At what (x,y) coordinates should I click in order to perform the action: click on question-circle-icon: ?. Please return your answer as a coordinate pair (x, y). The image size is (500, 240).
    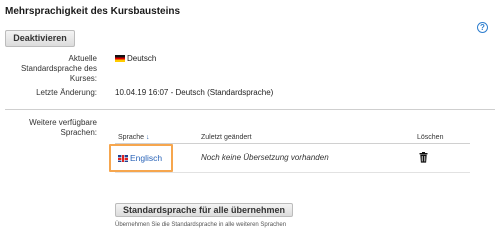
    Looking at the image, I should click on (482, 27).